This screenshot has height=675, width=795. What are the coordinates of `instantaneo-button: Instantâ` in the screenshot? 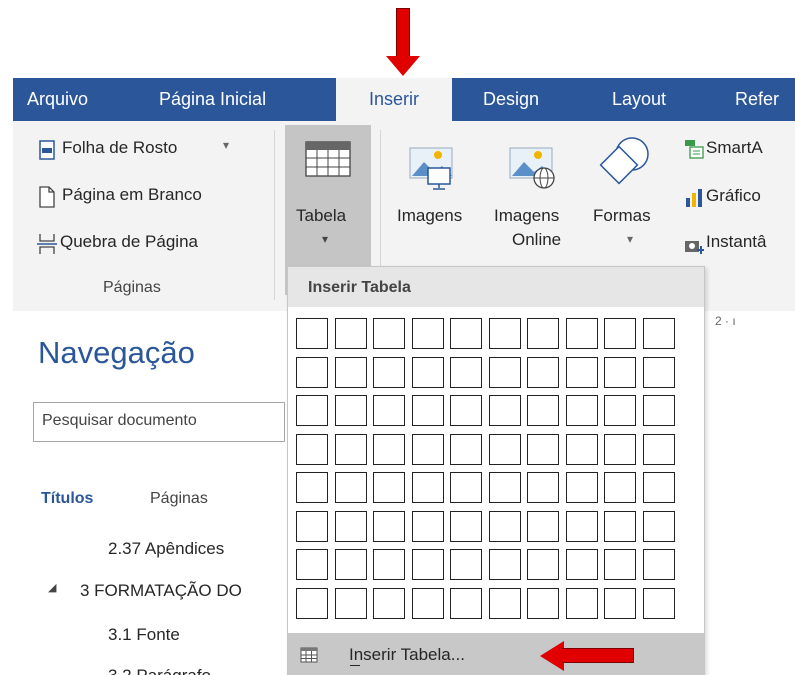 It's located at (739, 244).